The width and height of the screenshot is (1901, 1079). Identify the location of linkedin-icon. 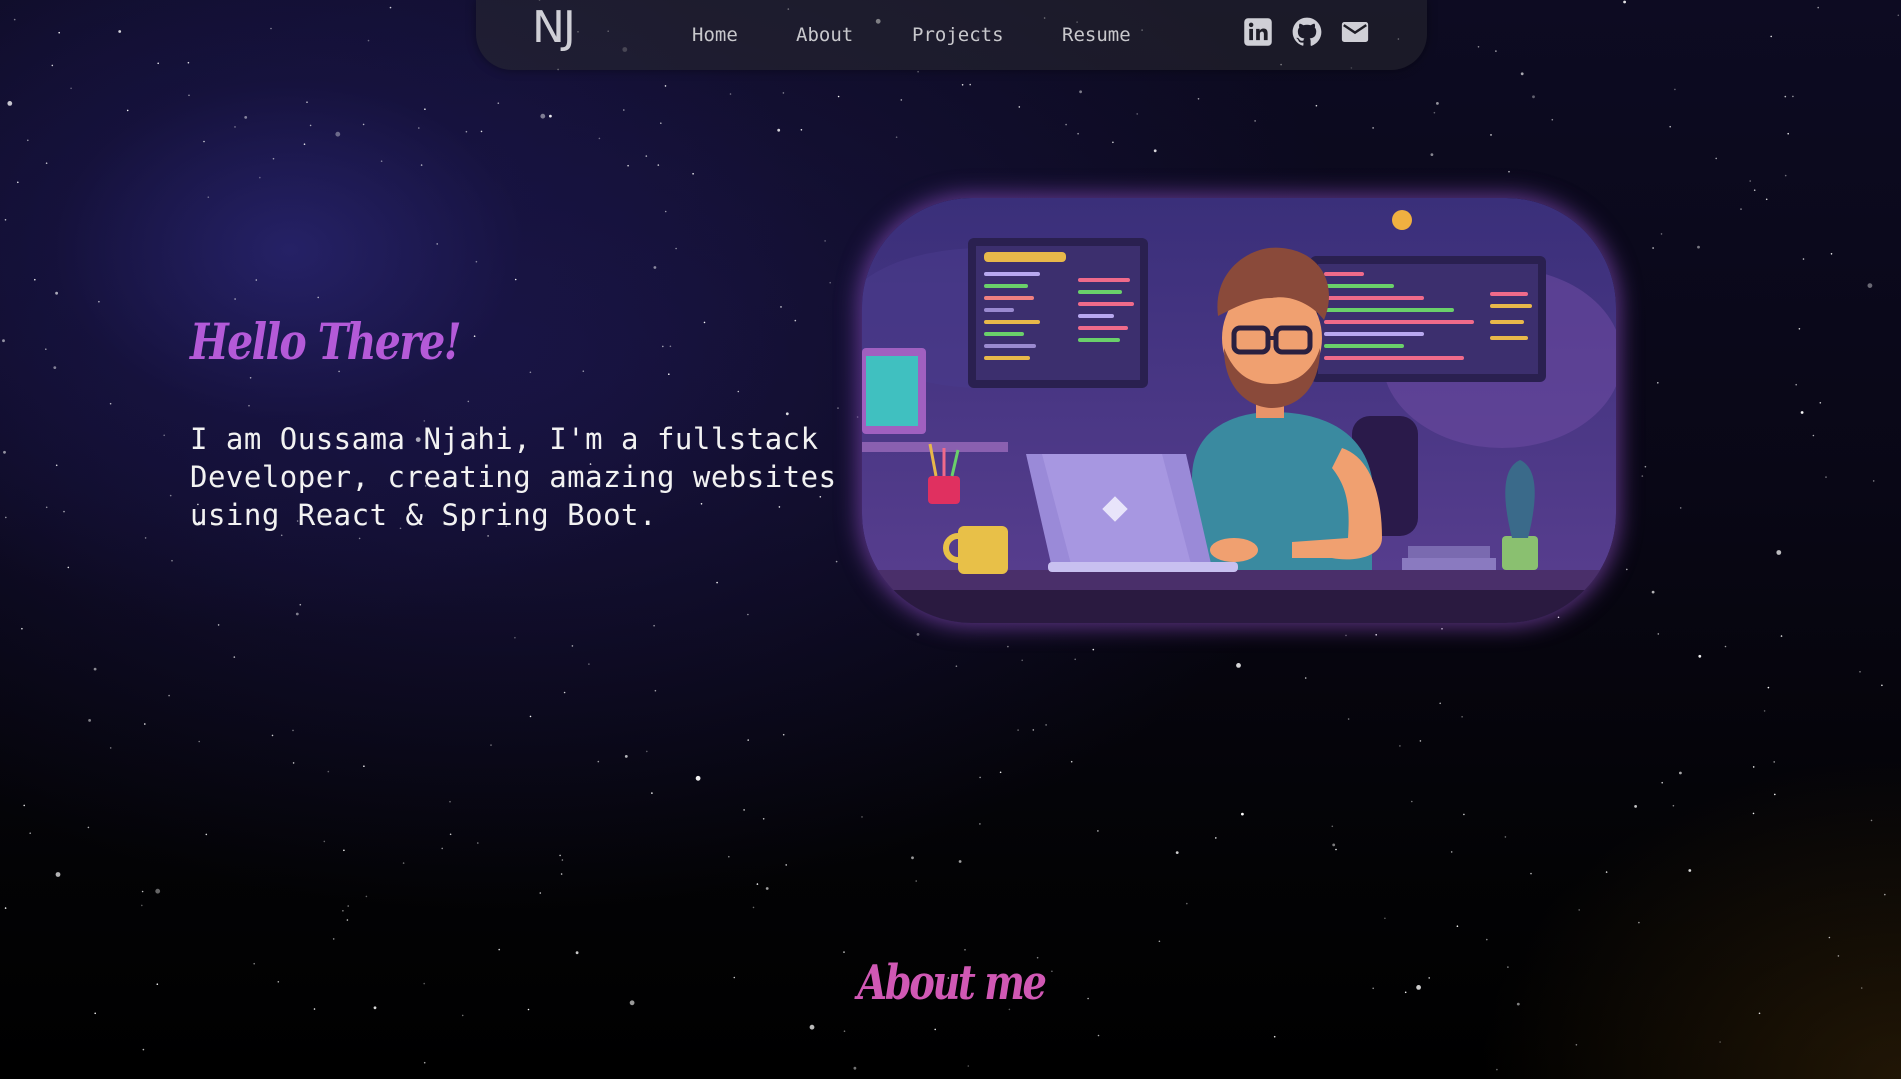
(1258, 32).